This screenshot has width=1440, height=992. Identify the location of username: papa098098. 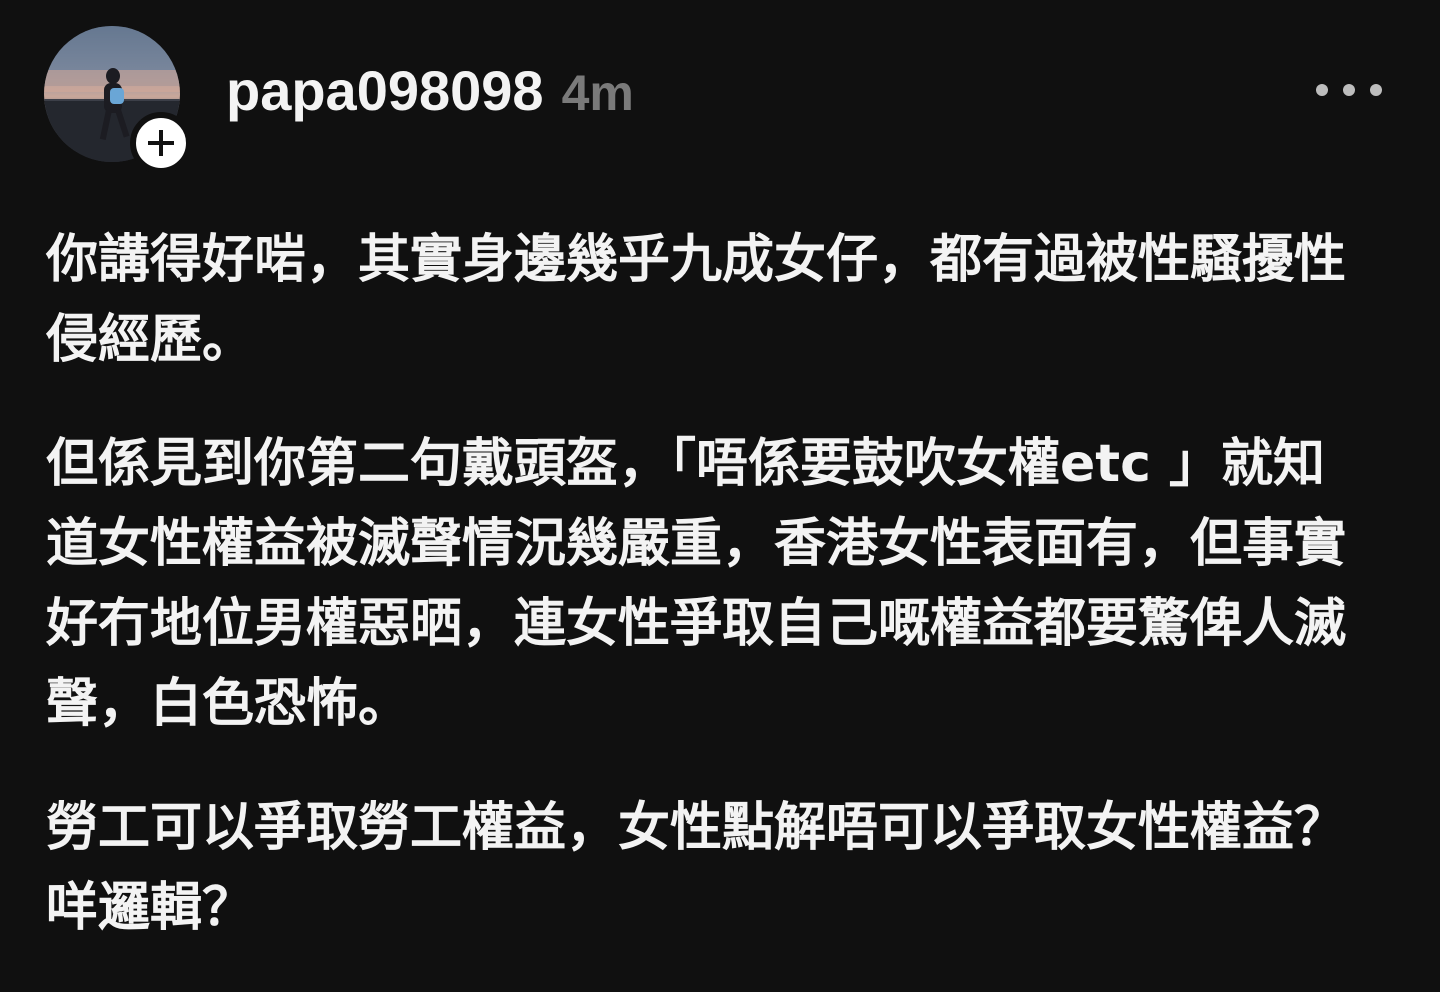
(385, 90).